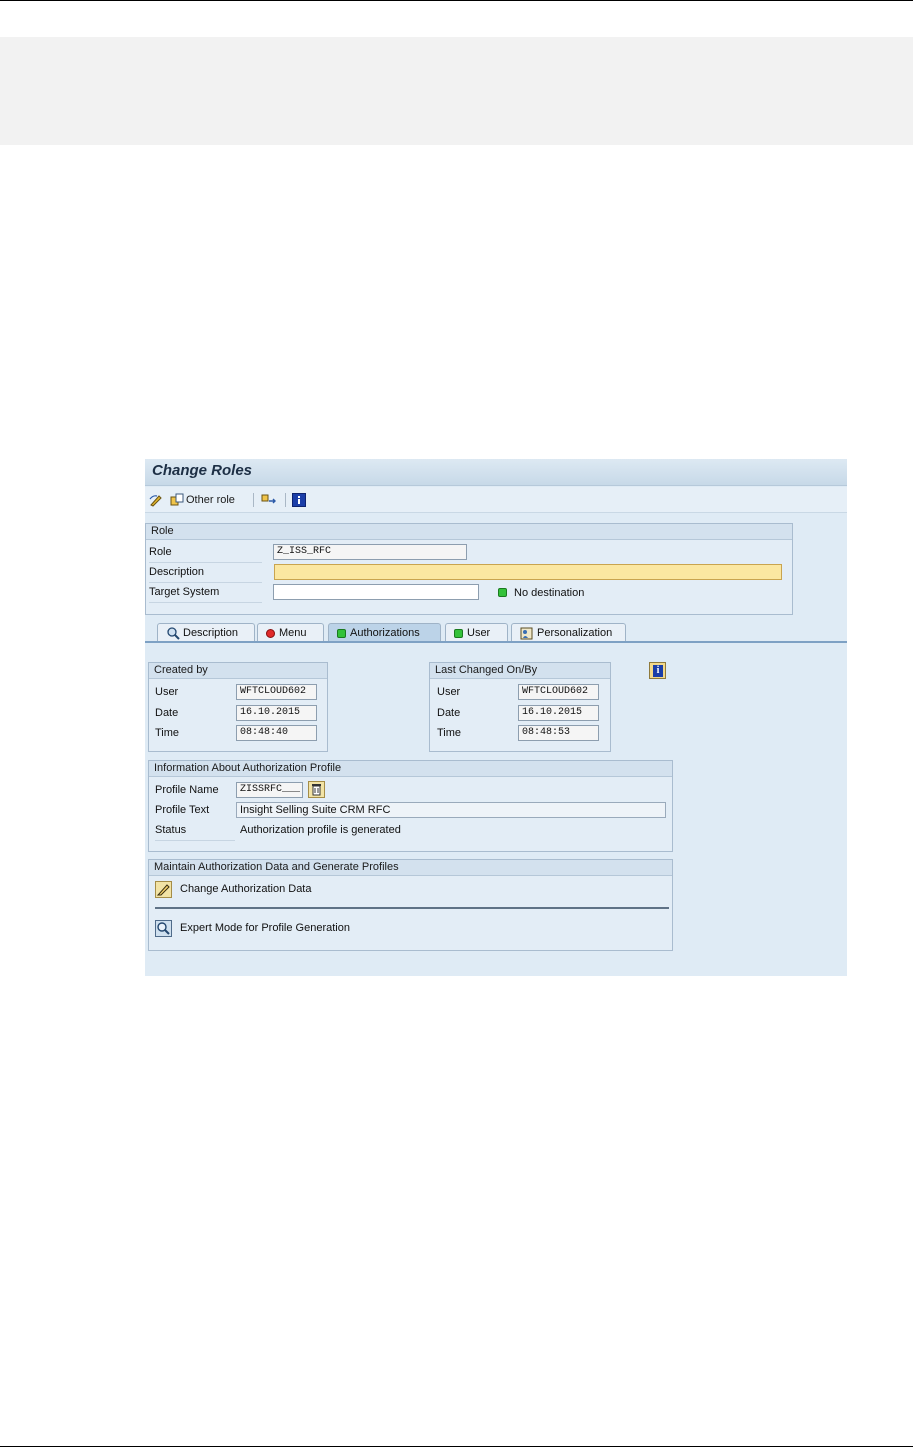  Describe the element at coordinates (479, 633) in the screenshot. I see `tab-user-label: User` at that location.